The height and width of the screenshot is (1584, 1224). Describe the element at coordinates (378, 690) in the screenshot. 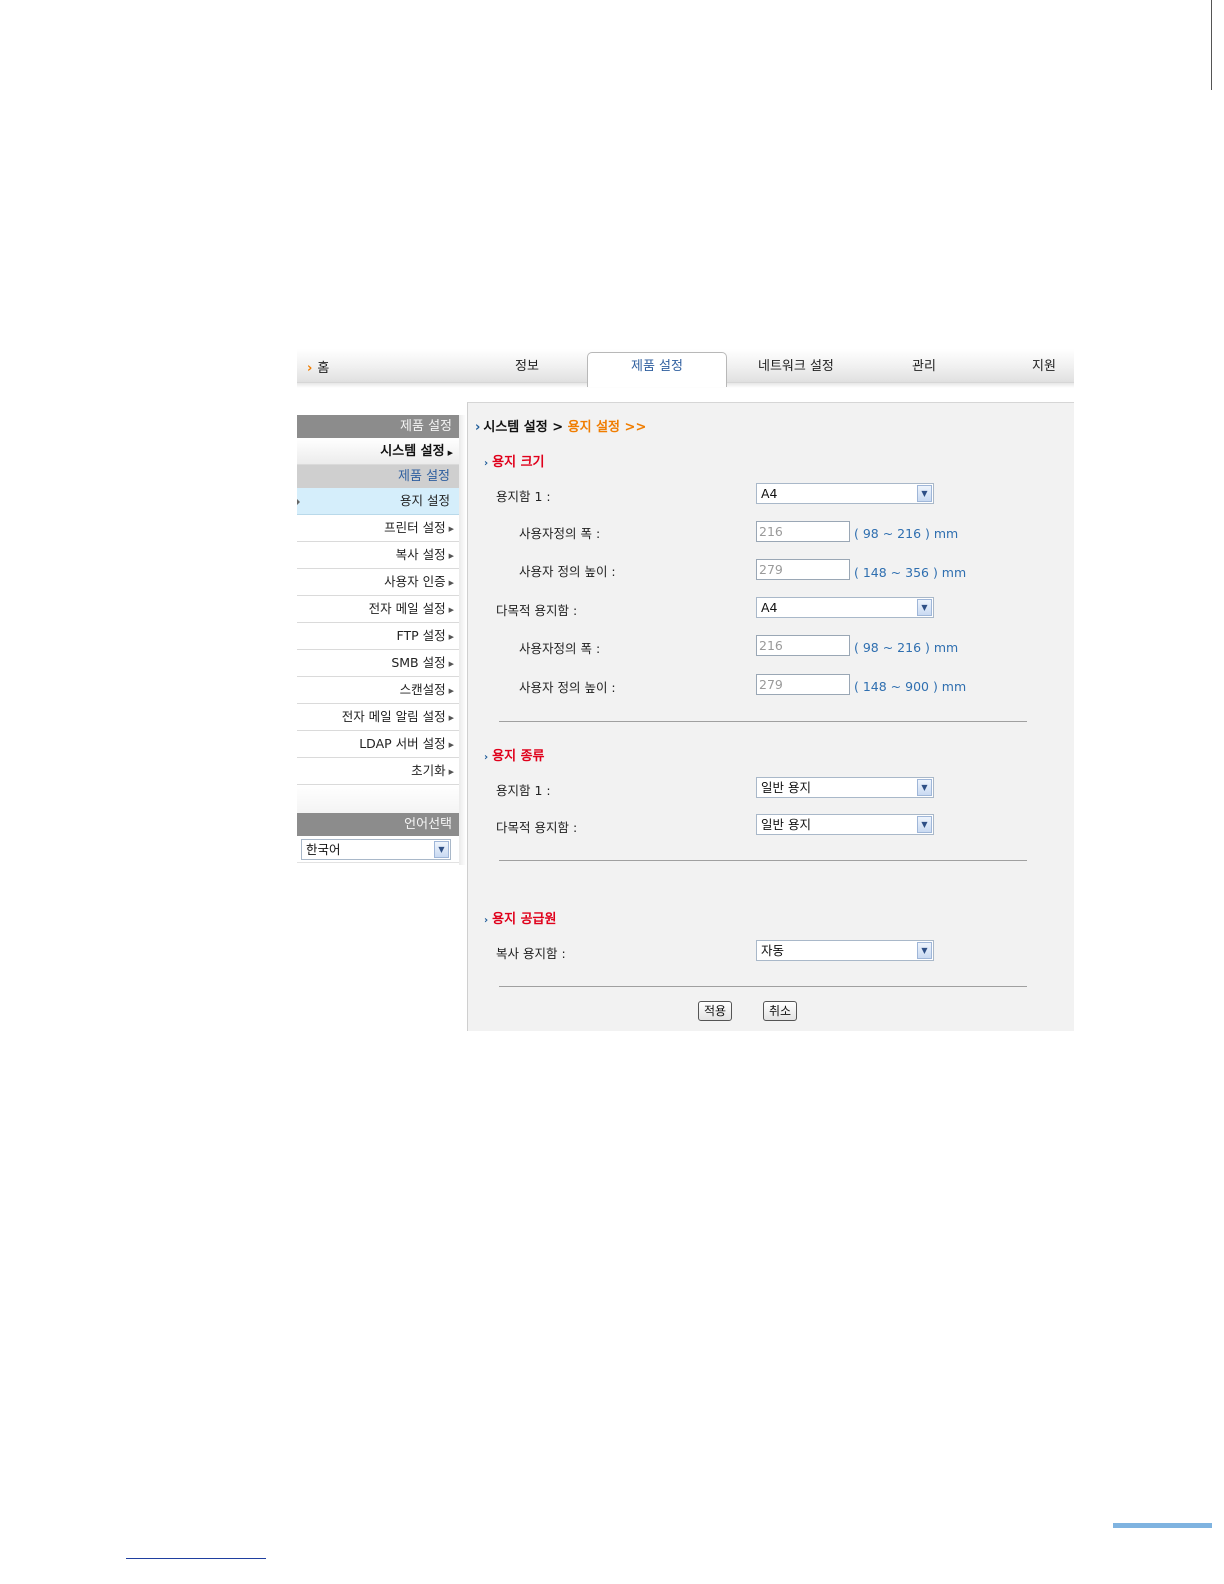

I see `sidebar-item-scan-settings: 스캔설정 ▶` at that location.